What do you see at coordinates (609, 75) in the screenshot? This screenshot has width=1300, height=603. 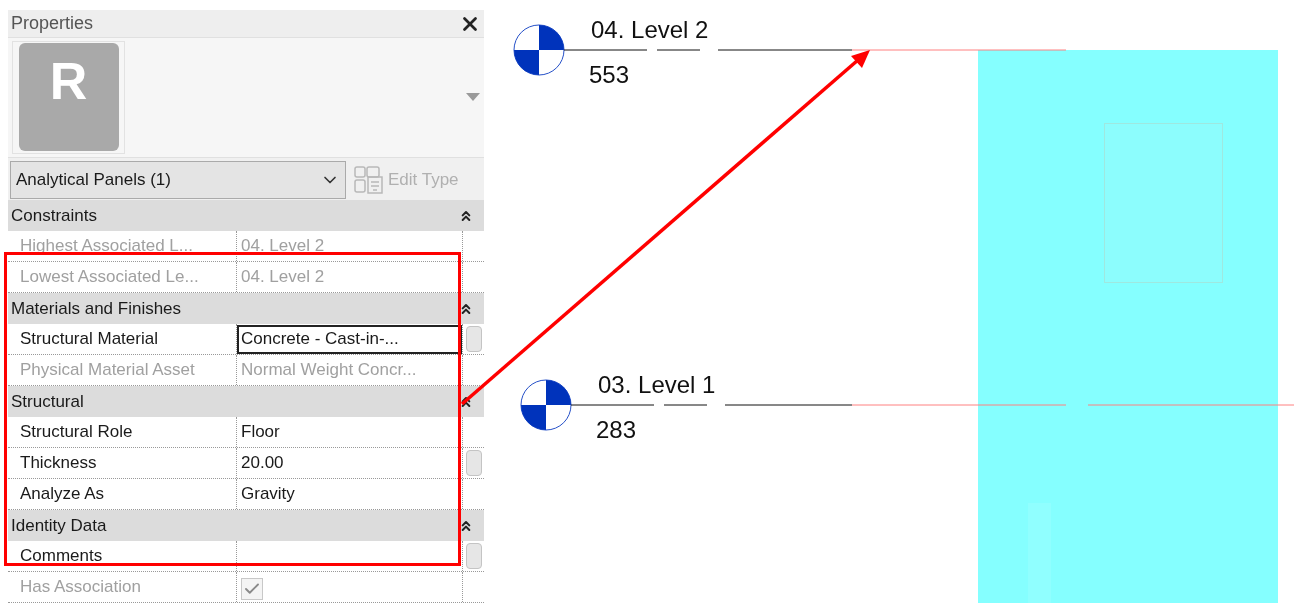 I see `level-elevation: 553` at bounding box center [609, 75].